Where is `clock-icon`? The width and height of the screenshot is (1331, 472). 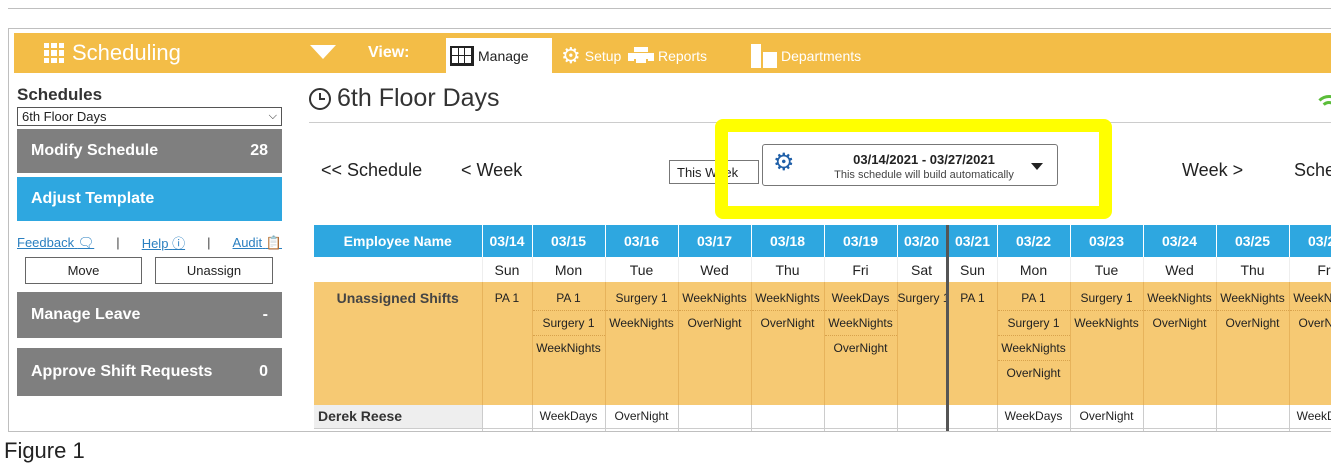 clock-icon is located at coordinates (320, 98).